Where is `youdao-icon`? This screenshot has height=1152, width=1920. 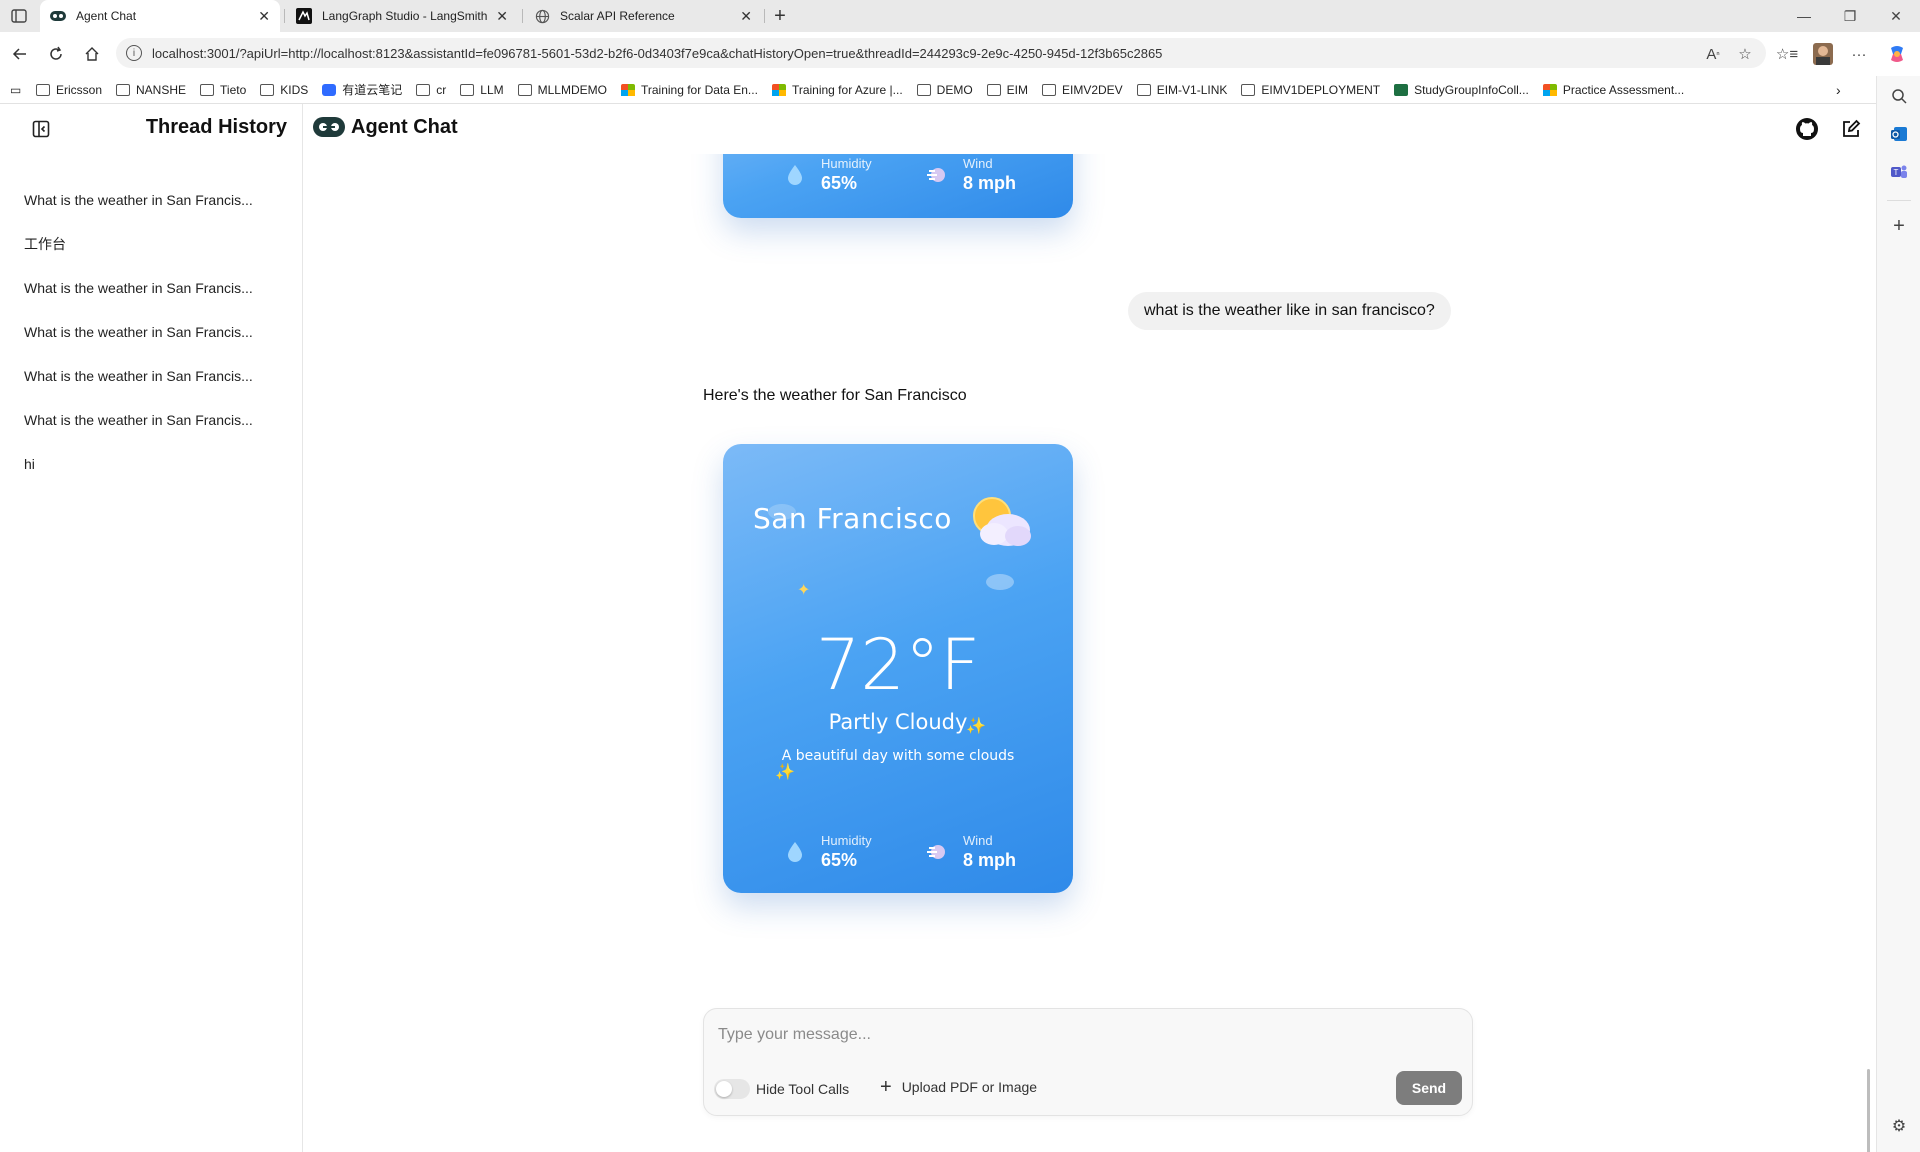
youdao-icon is located at coordinates (329, 89).